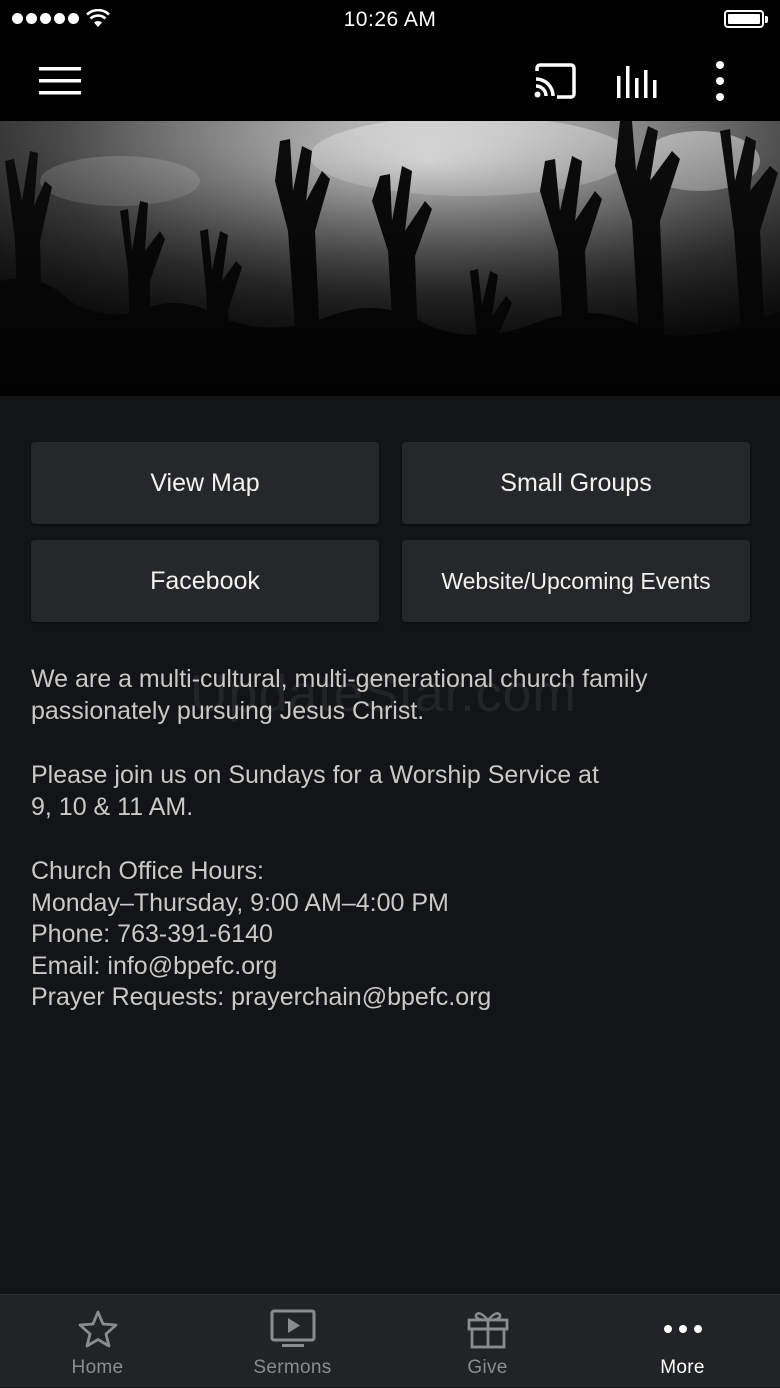 This screenshot has width=780, height=1388. I want to click on office-hours-line: Monday–Thursday, 9:00 AM–4:00 PM, so click(240, 902).